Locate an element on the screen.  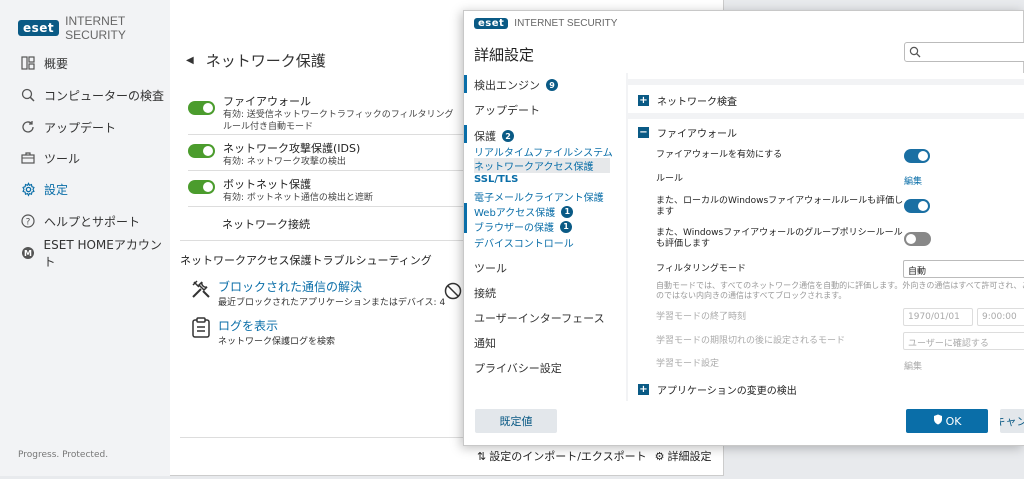
section-network-inspection: + ネットワーク検査 is located at coordinates (826, 99).